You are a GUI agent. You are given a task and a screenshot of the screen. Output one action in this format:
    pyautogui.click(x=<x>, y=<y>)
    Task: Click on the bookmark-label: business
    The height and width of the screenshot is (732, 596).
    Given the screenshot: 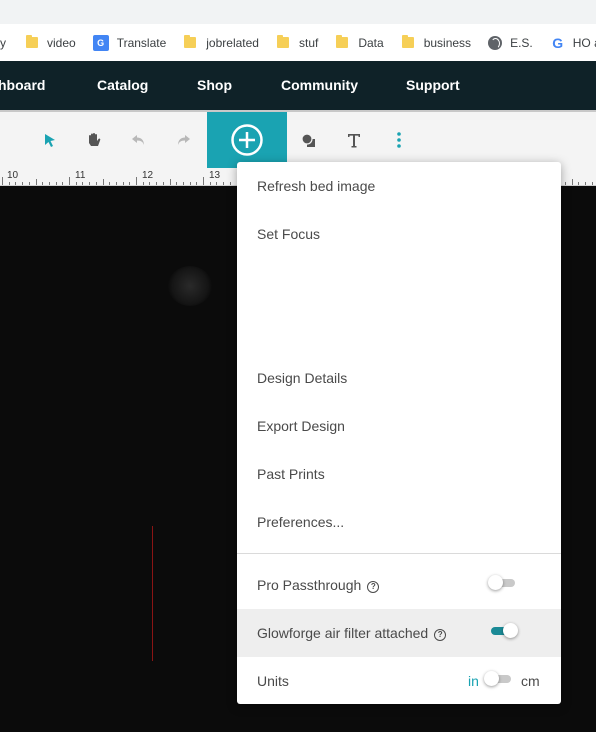 What is the action you would take?
    pyautogui.click(x=447, y=42)
    